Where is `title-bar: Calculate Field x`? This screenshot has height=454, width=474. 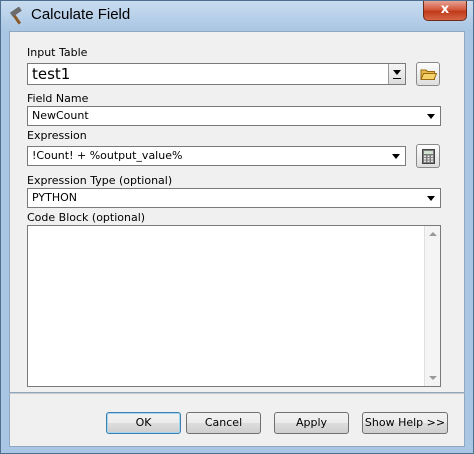 title-bar: Calculate Field x is located at coordinates (237, 16).